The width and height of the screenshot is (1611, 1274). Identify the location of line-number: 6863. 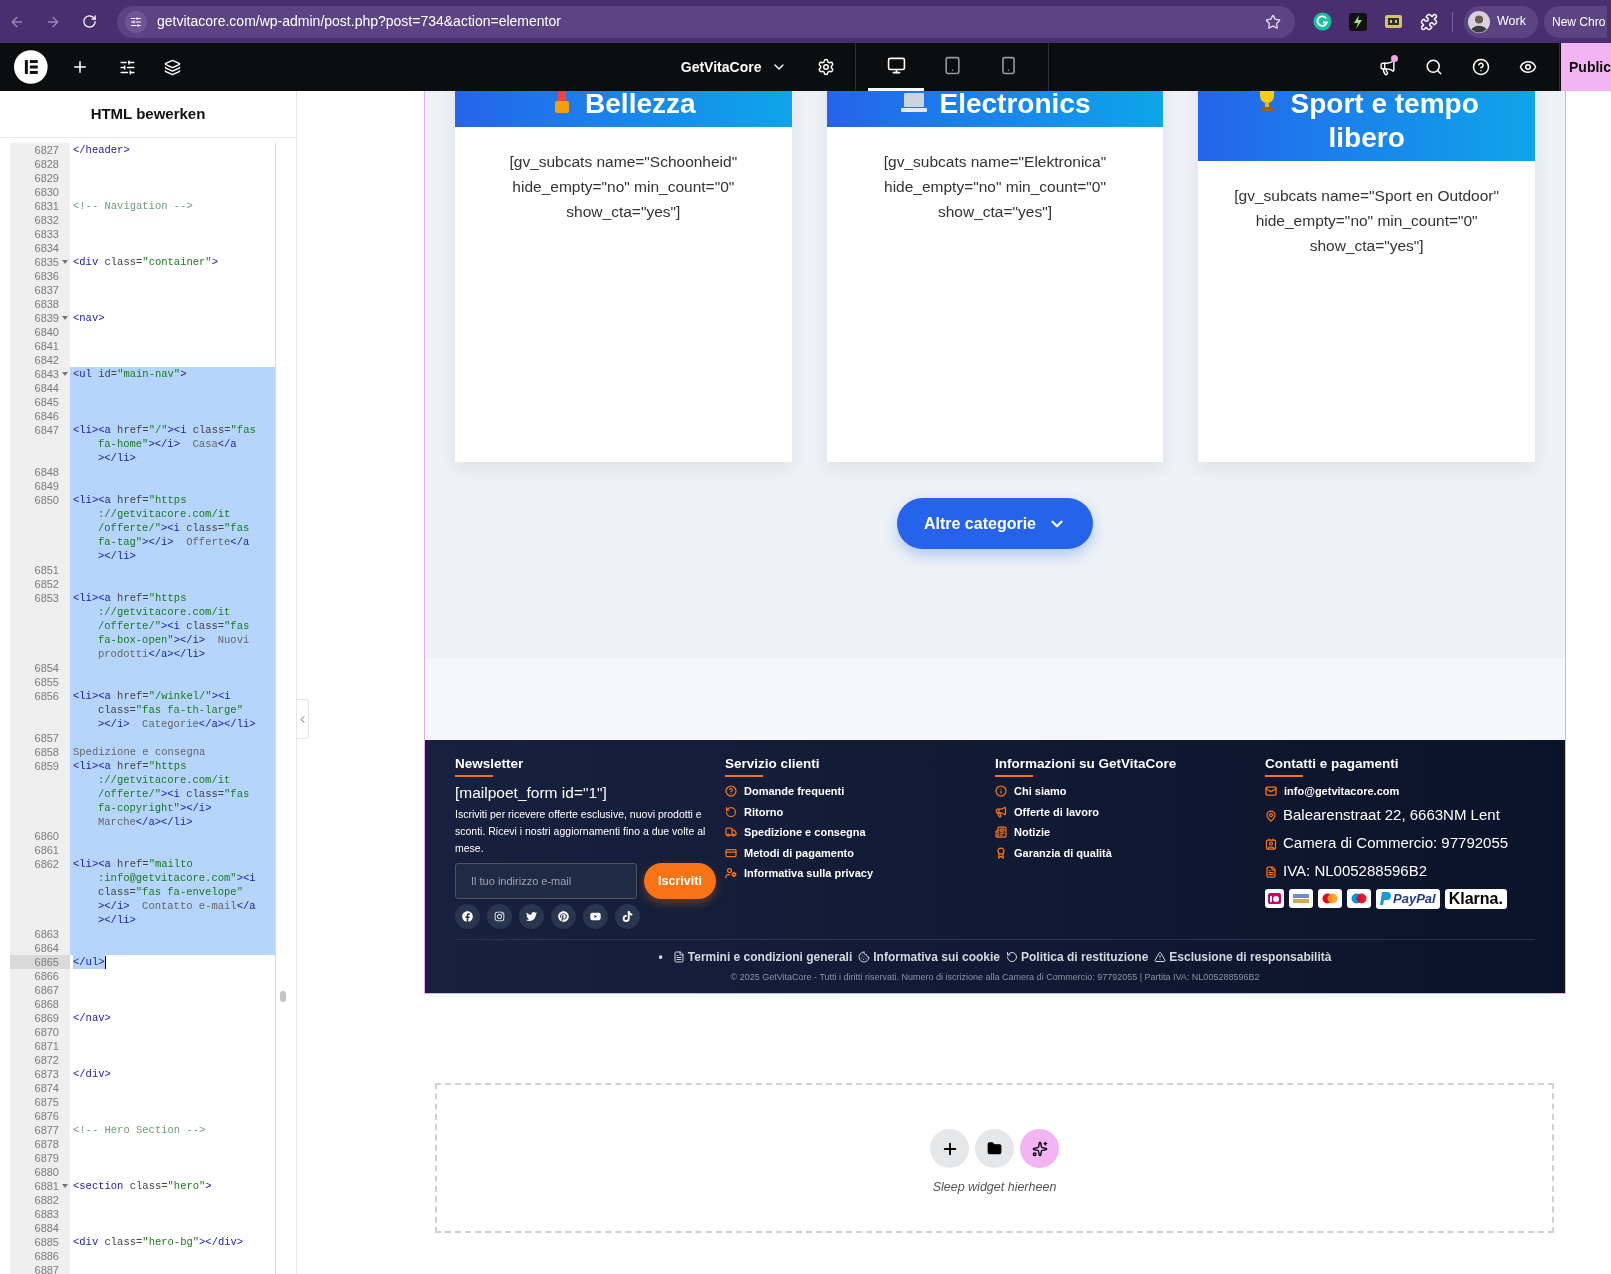
(46, 934).